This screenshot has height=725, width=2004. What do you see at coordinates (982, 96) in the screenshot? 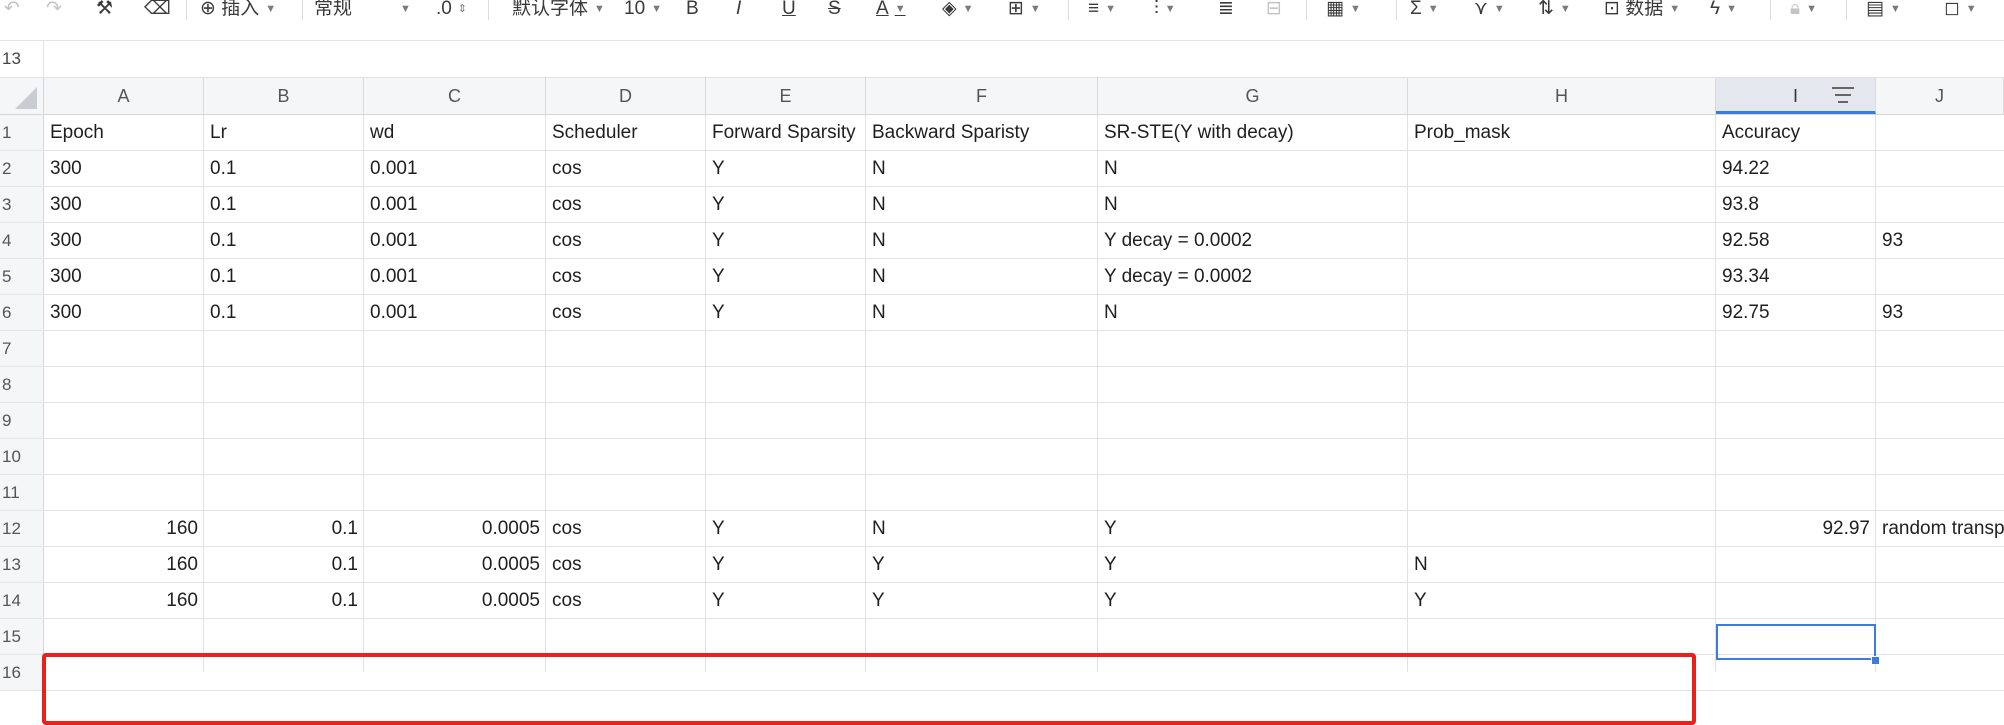
I see `column-header-F: F` at bounding box center [982, 96].